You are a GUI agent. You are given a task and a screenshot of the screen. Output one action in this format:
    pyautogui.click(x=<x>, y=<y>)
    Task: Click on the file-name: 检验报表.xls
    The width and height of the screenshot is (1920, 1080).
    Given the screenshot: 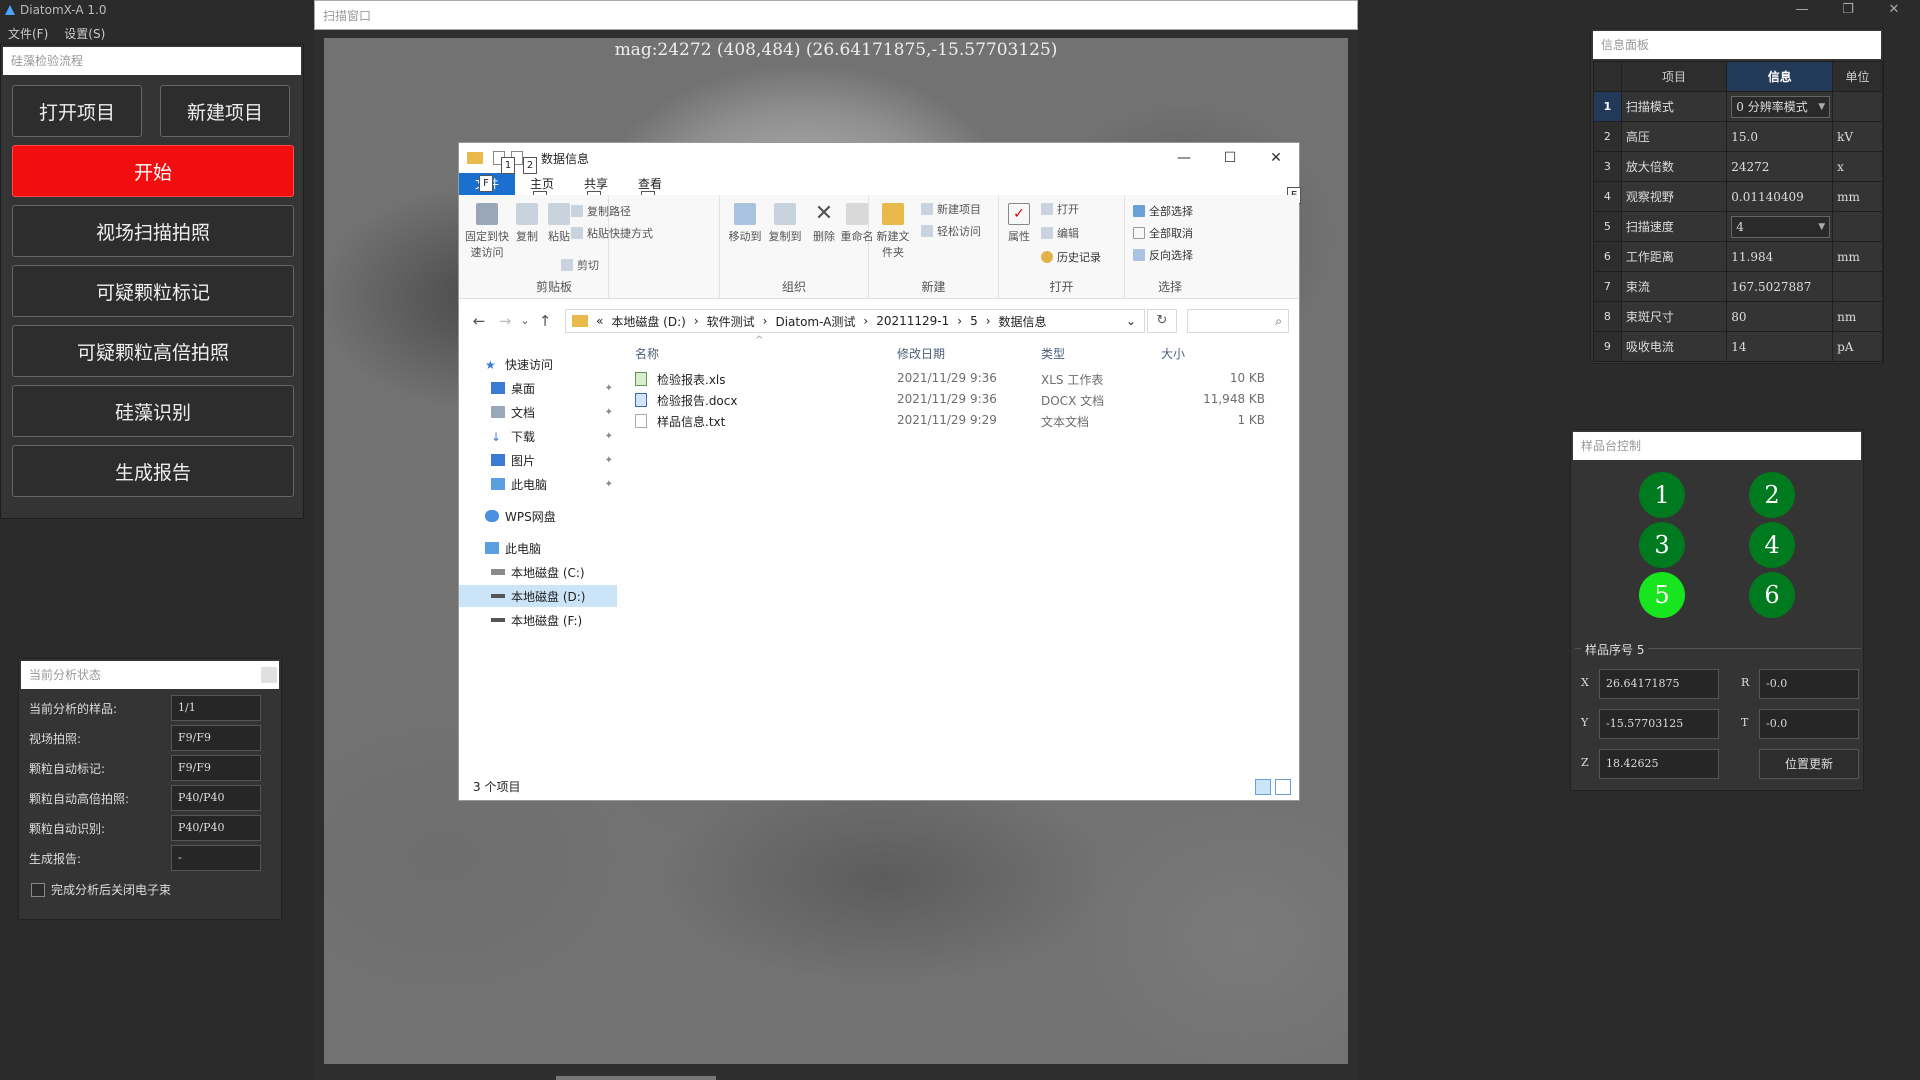 What is the action you would take?
    pyautogui.click(x=691, y=380)
    